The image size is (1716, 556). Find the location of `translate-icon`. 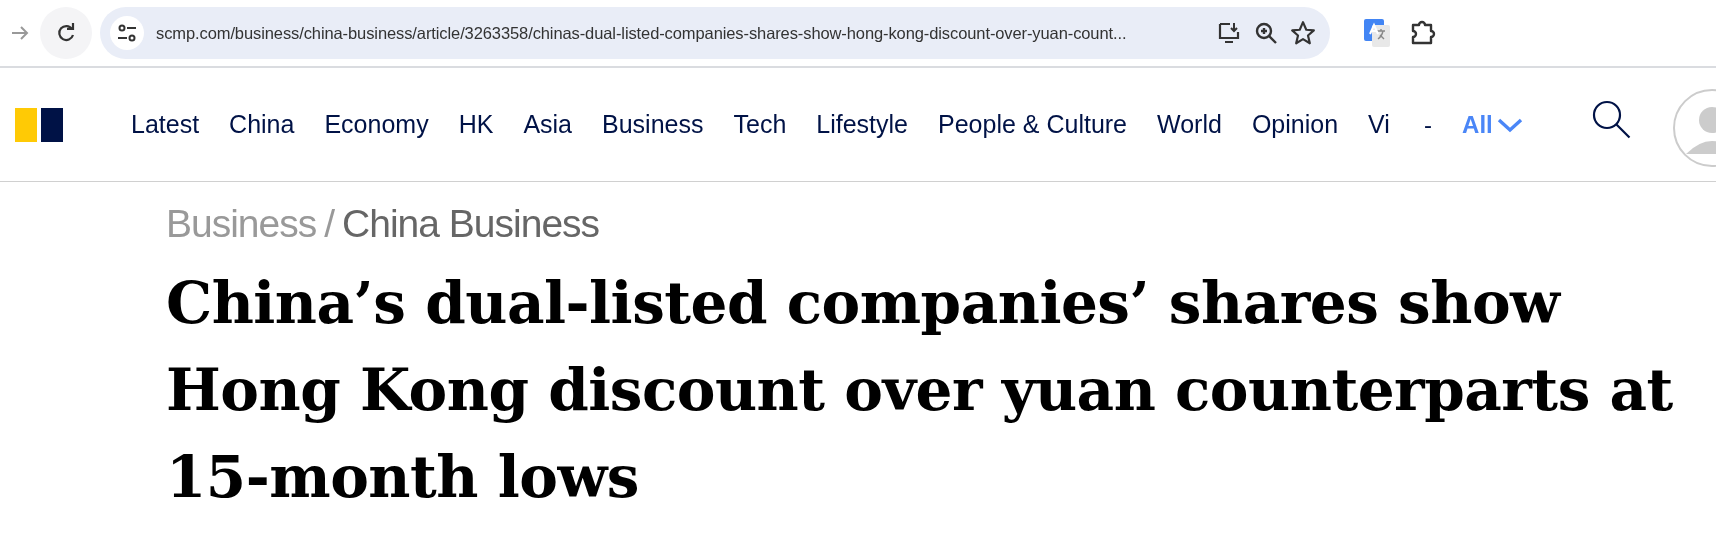

translate-icon is located at coordinates (1377, 33).